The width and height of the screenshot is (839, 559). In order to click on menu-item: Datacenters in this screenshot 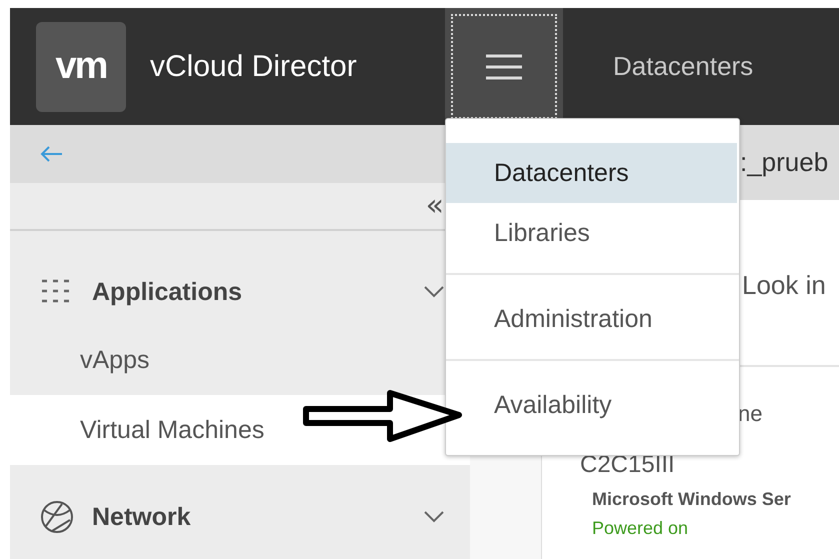, I will do `click(591, 173)`.